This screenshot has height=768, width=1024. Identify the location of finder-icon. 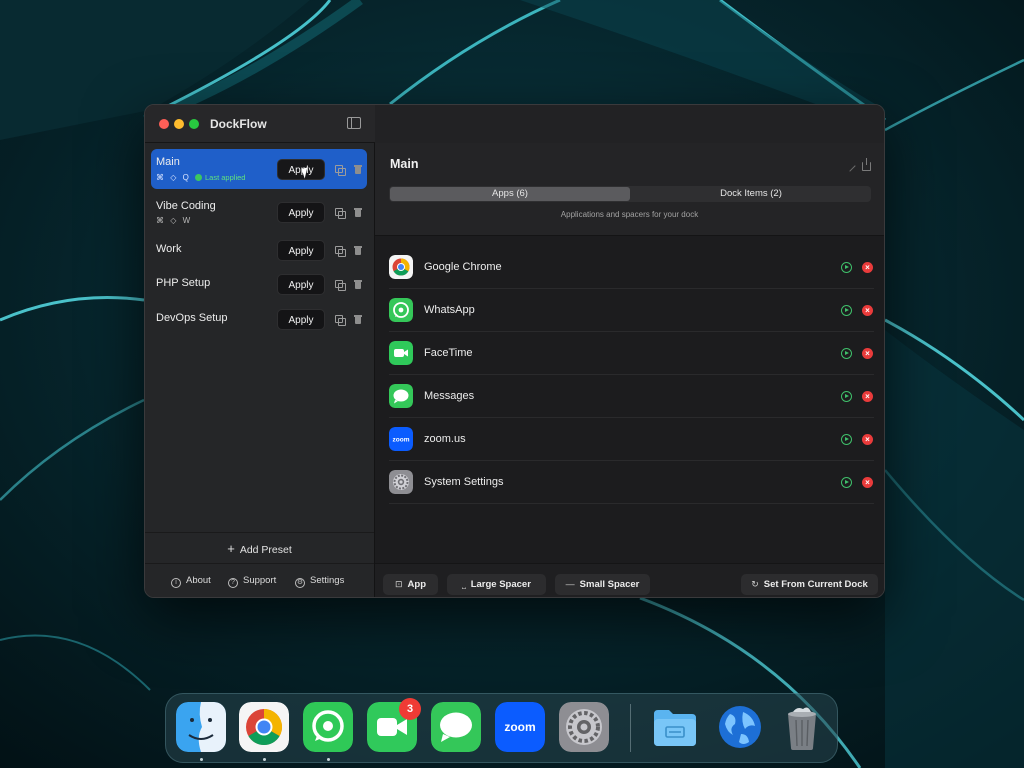
(201, 727).